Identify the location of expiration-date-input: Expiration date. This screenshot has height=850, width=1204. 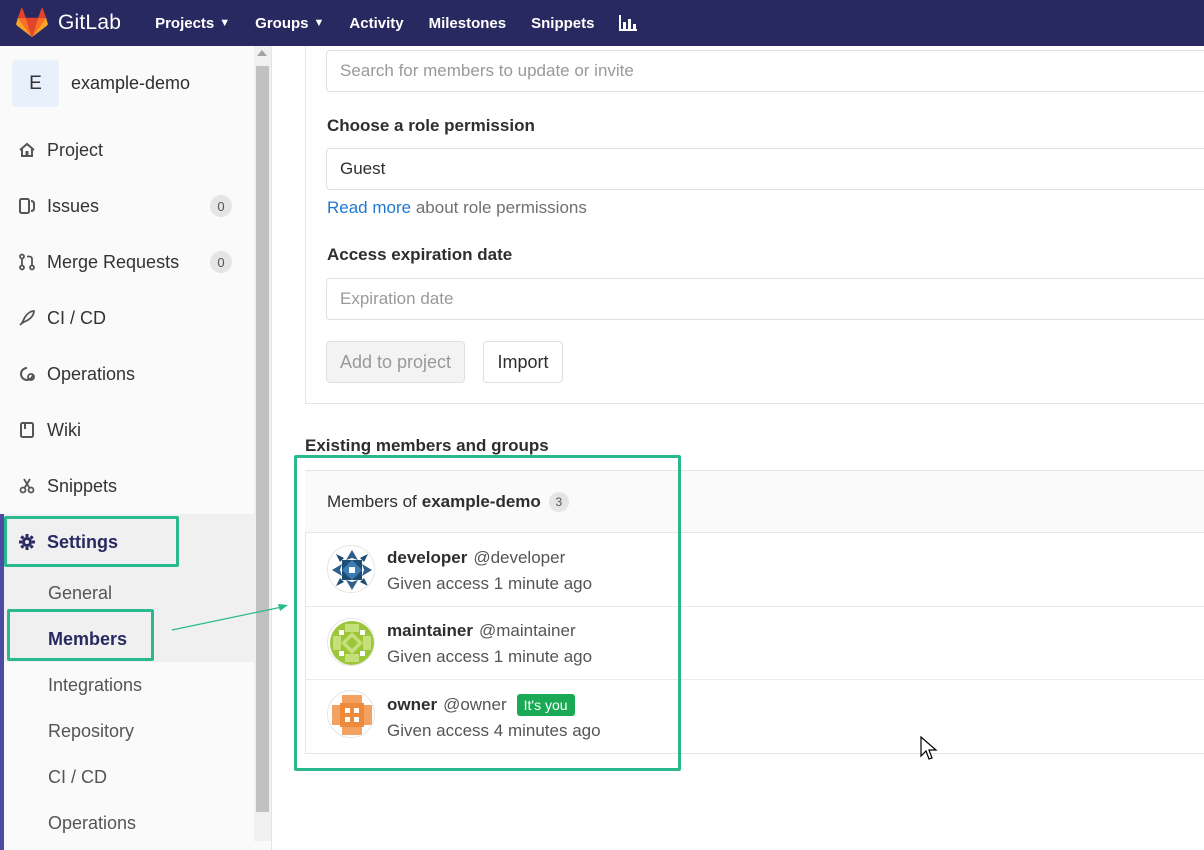
(765, 299).